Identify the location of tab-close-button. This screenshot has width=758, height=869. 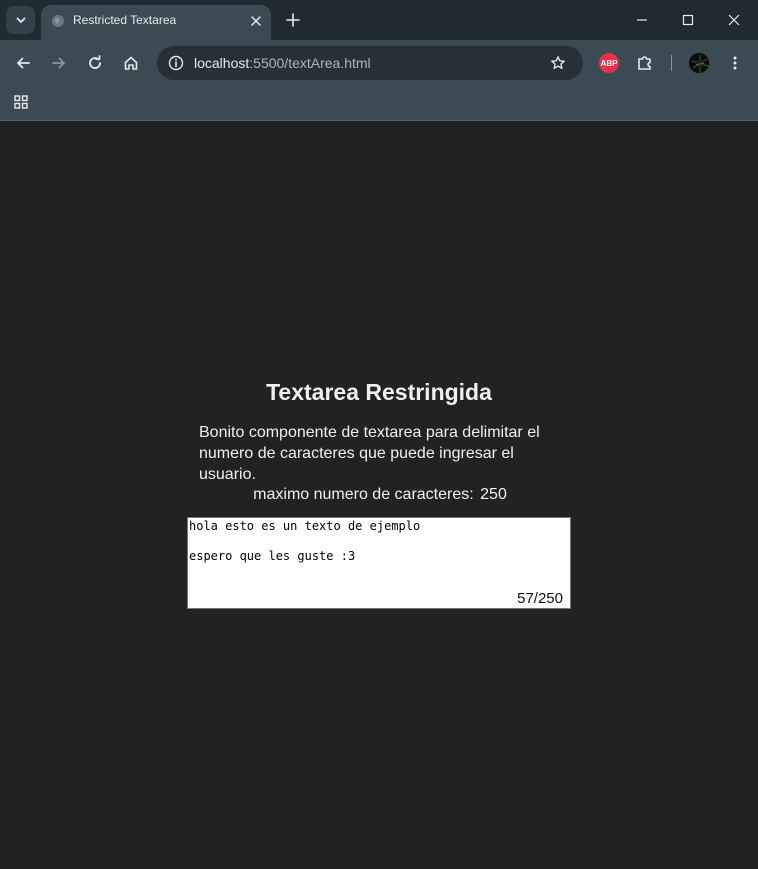
(256, 21).